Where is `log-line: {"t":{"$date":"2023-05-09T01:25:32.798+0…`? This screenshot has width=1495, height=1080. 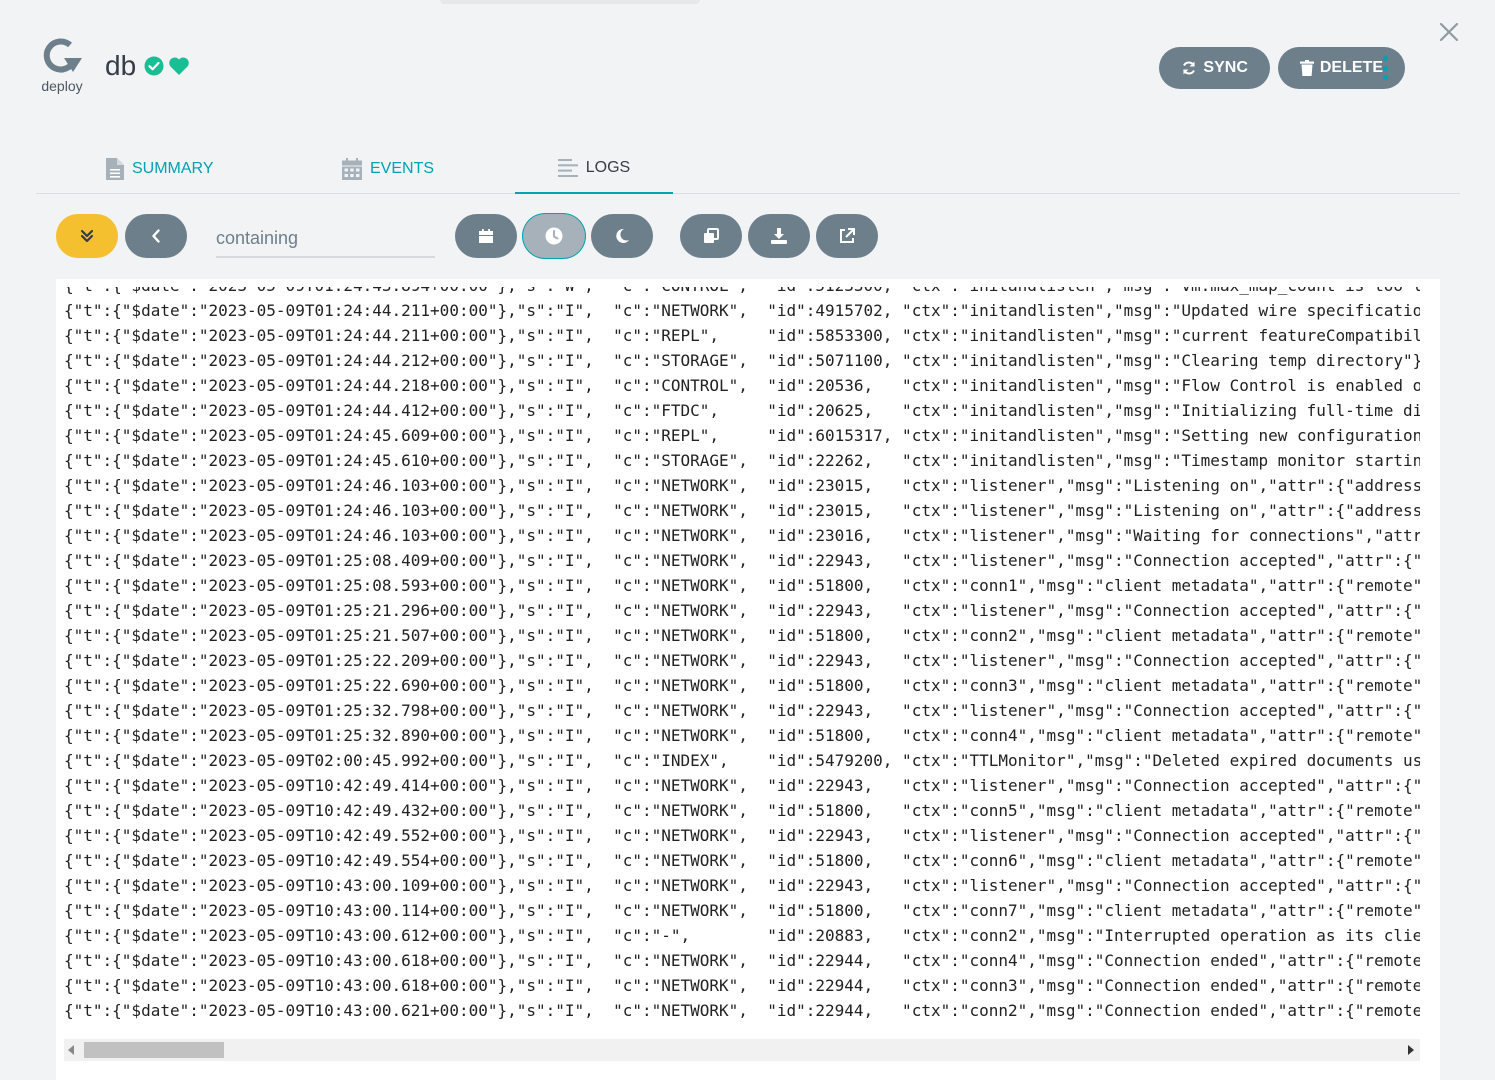
log-line: {"t":{"$date":"2023-05-09T01:25:32.798+0… is located at coordinates (742, 710).